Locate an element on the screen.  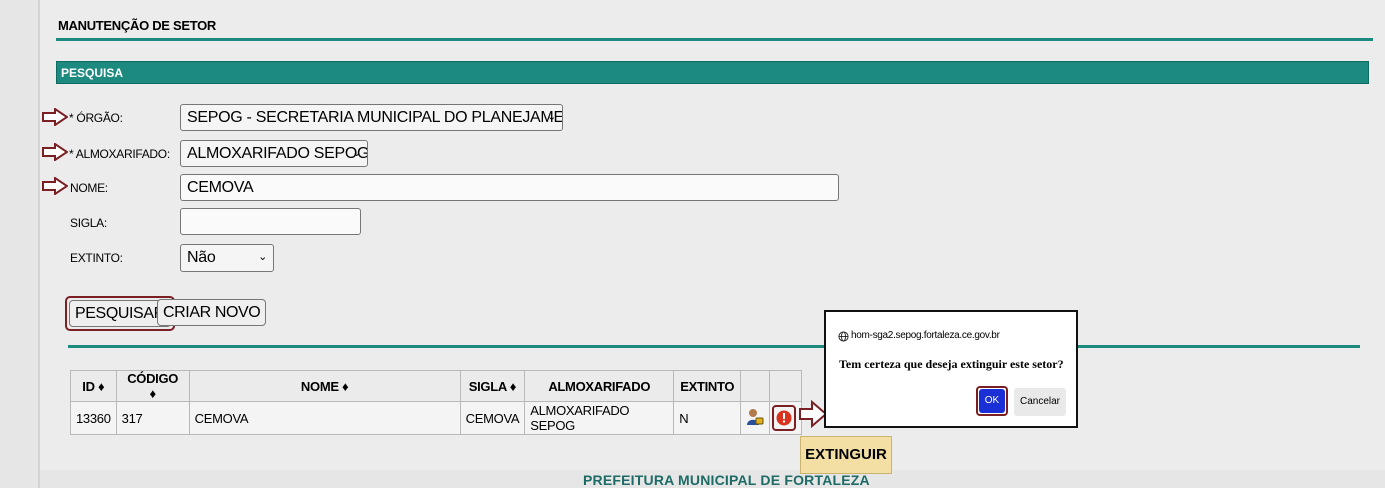
orgao-label: * ÓRGÃO: is located at coordinates (96, 118).